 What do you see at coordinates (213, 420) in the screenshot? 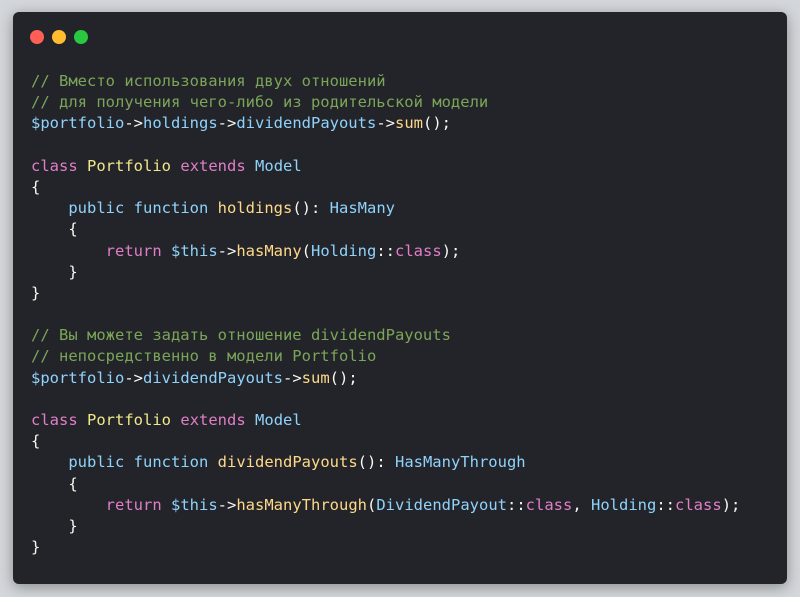
I see `code-token: extends` at bounding box center [213, 420].